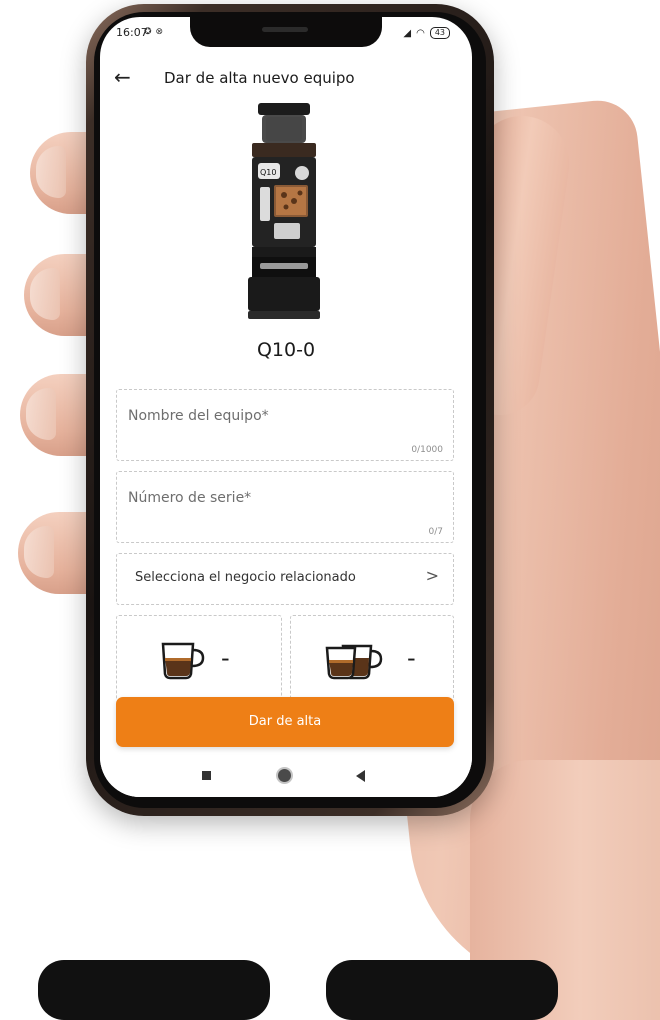 Image resolution: width=660 pixels, height=1020 pixels. Describe the element at coordinates (354, 662) in the screenshot. I see `double-coffee-cup-icon` at that location.